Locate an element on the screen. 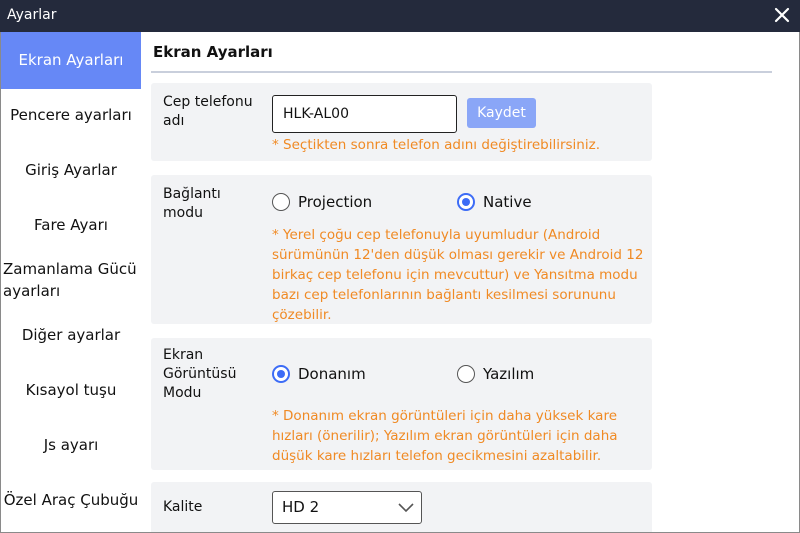 The width and height of the screenshot is (800, 533). close-icon is located at coordinates (783, 15).